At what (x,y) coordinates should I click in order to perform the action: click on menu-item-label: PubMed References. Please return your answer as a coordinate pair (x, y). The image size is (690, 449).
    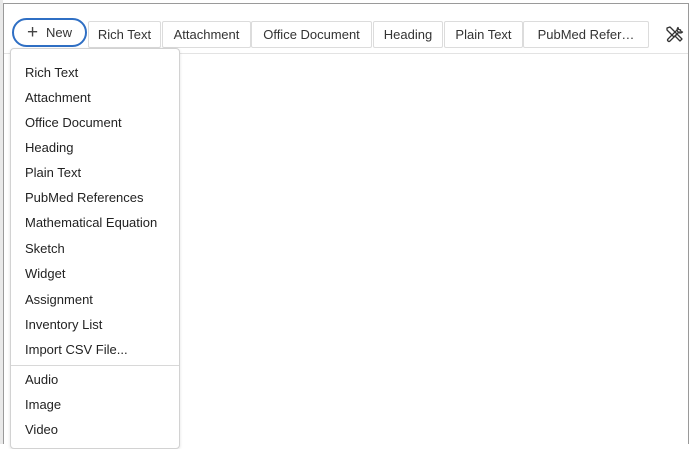
    Looking at the image, I should click on (84, 197).